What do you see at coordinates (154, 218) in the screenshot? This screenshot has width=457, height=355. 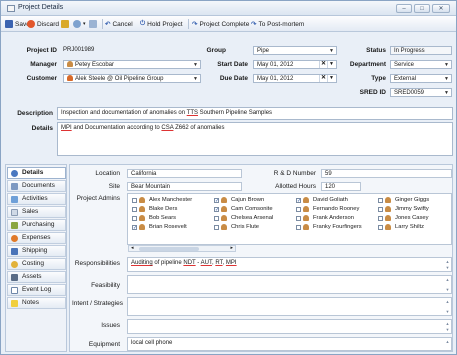 I see `admin-checkbox: Bob Sears` at bounding box center [154, 218].